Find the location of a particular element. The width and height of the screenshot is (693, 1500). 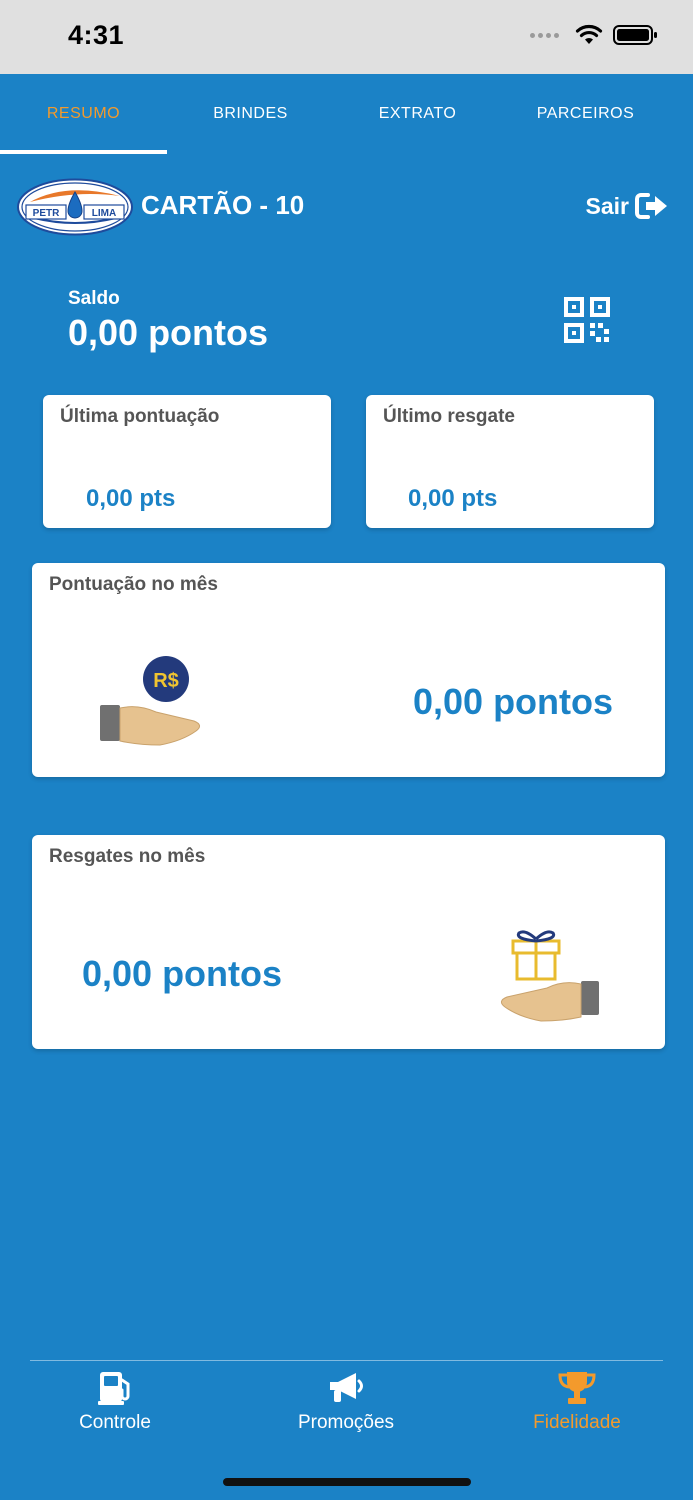

month-redeems-label: Resgates no mês is located at coordinates (127, 856).